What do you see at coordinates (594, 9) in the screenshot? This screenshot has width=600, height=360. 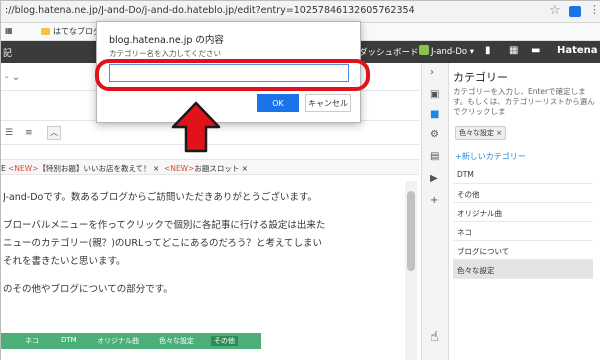 I see `browser-menu-icon: ⋮` at bounding box center [594, 9].